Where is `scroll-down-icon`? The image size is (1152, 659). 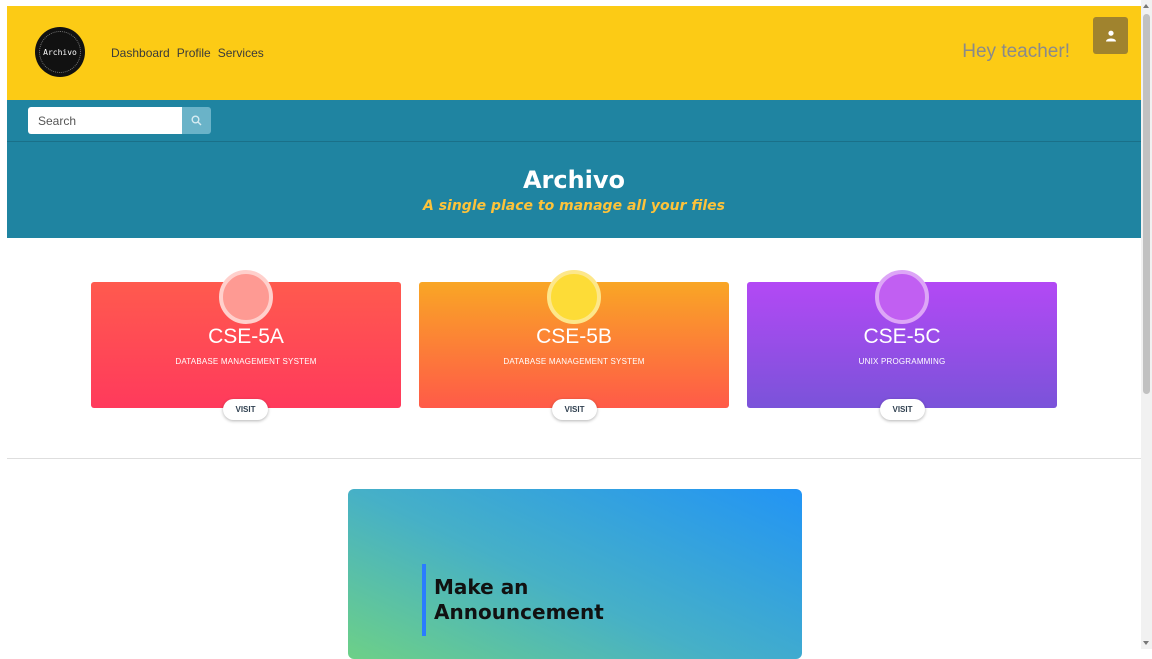 scroll-down-icon is located at coordinates (1146, 643).